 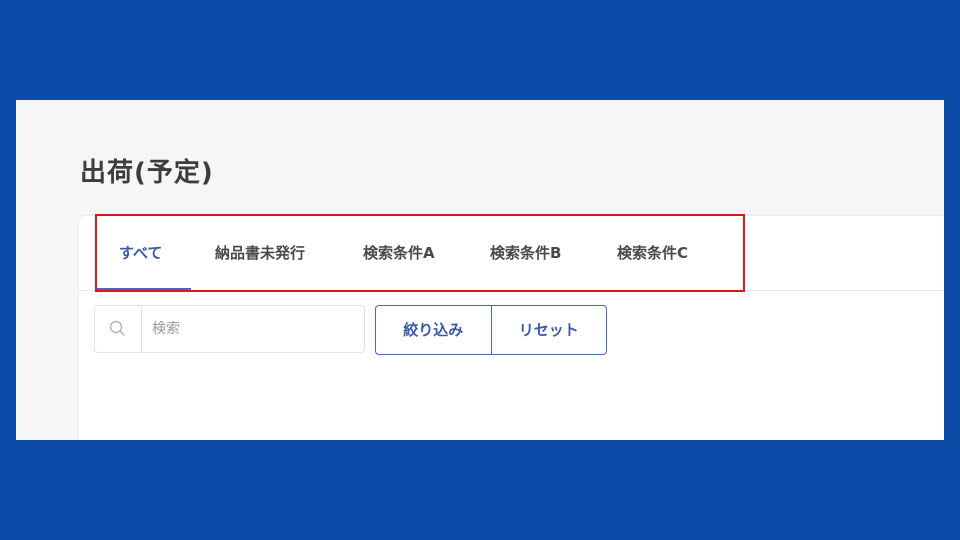 I want to click on filter-button: 絞り込み, so click(x=433, y=330).